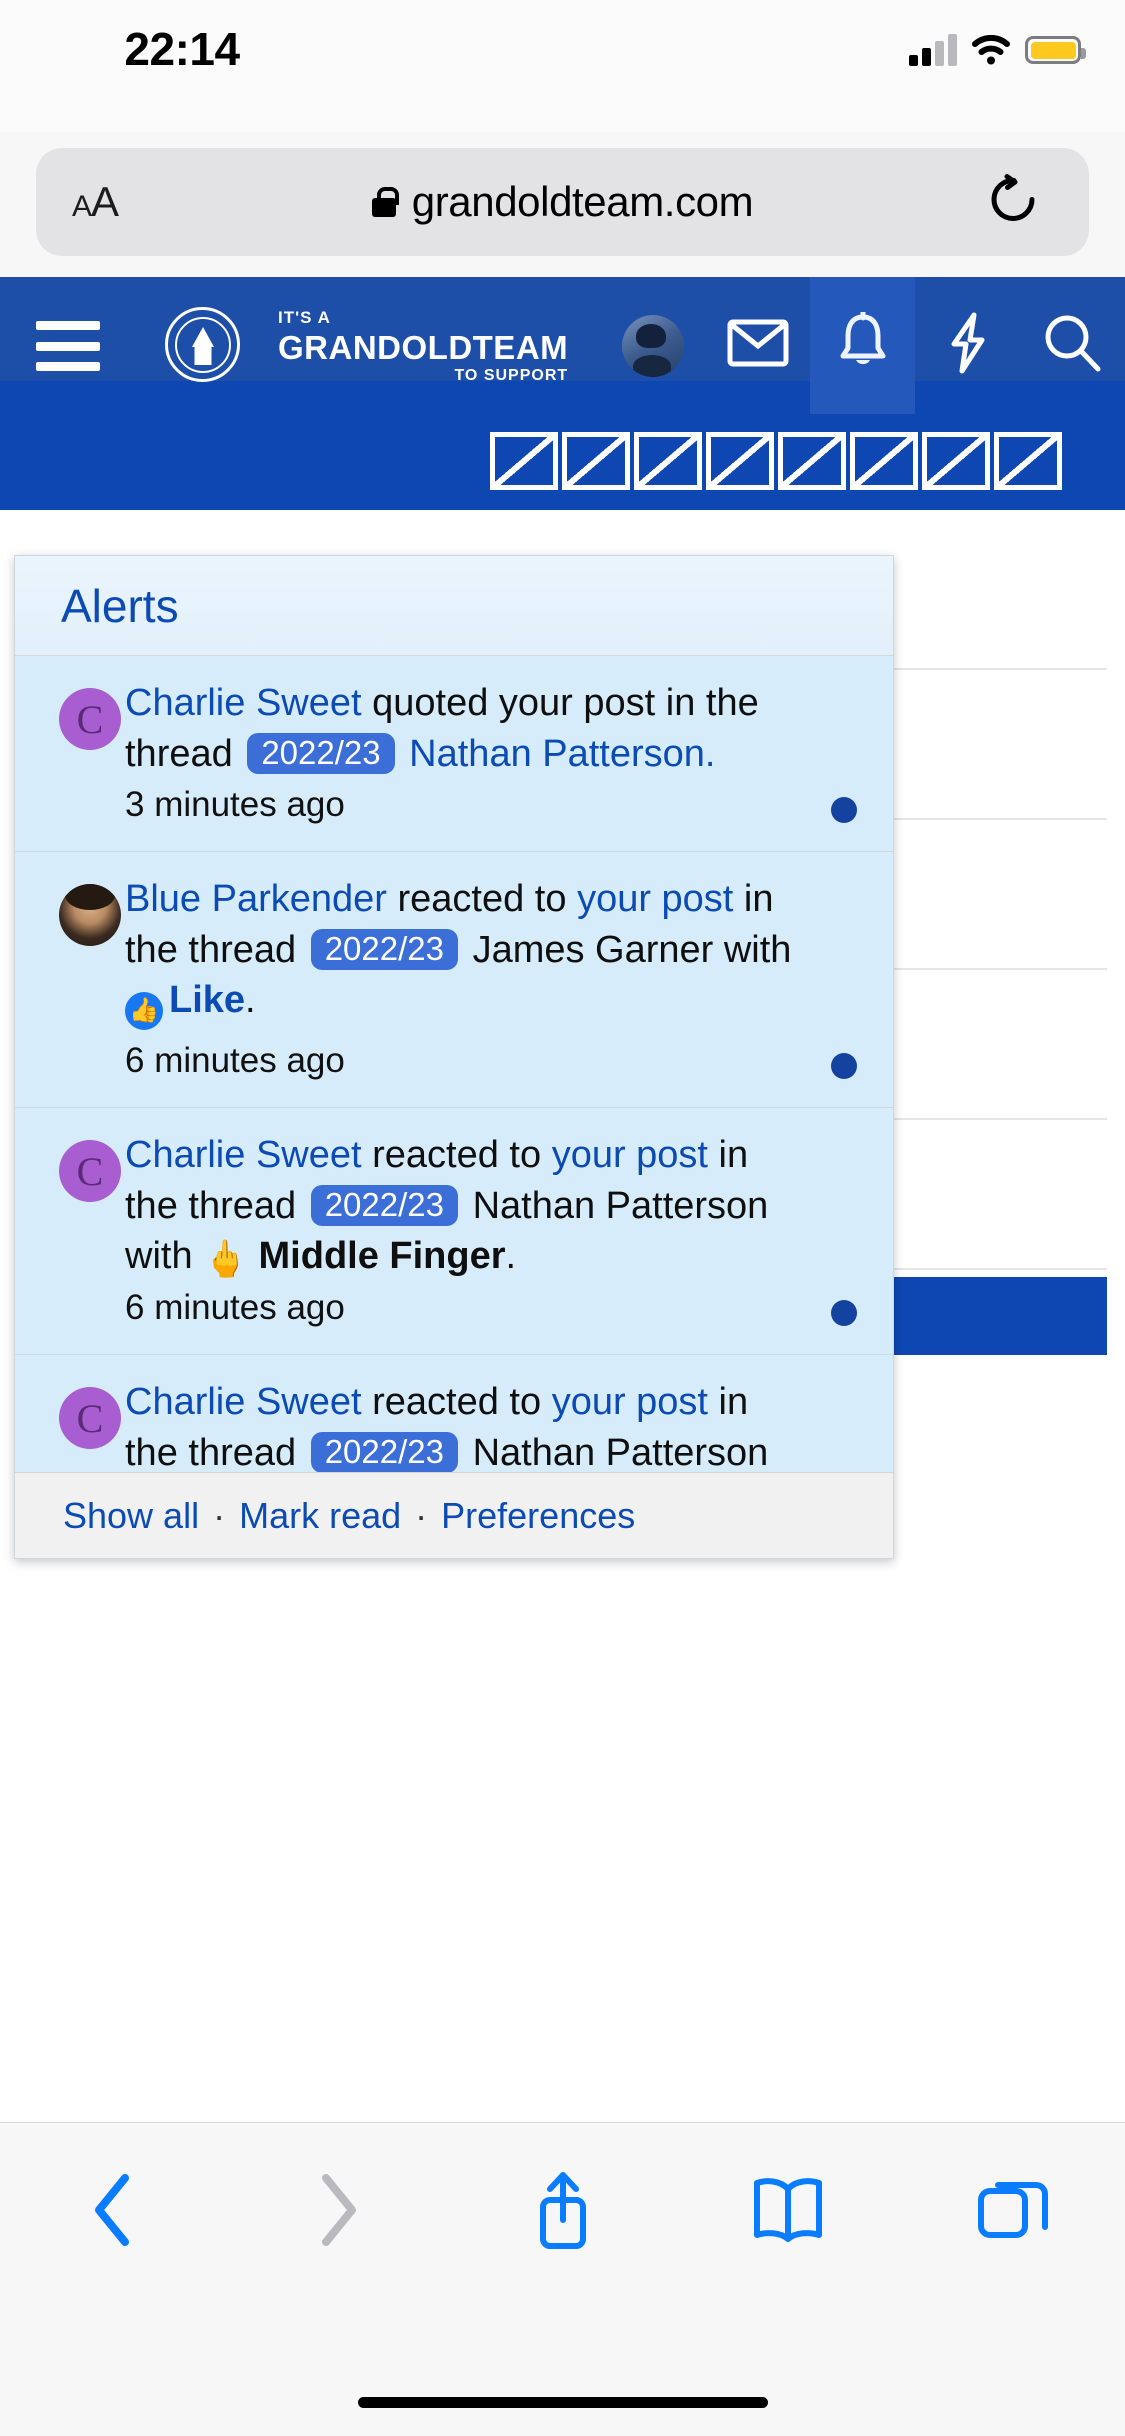 The height and width of the screenshot is (2436, 1125). I want to click on reload-icon, so click(1014, 202).